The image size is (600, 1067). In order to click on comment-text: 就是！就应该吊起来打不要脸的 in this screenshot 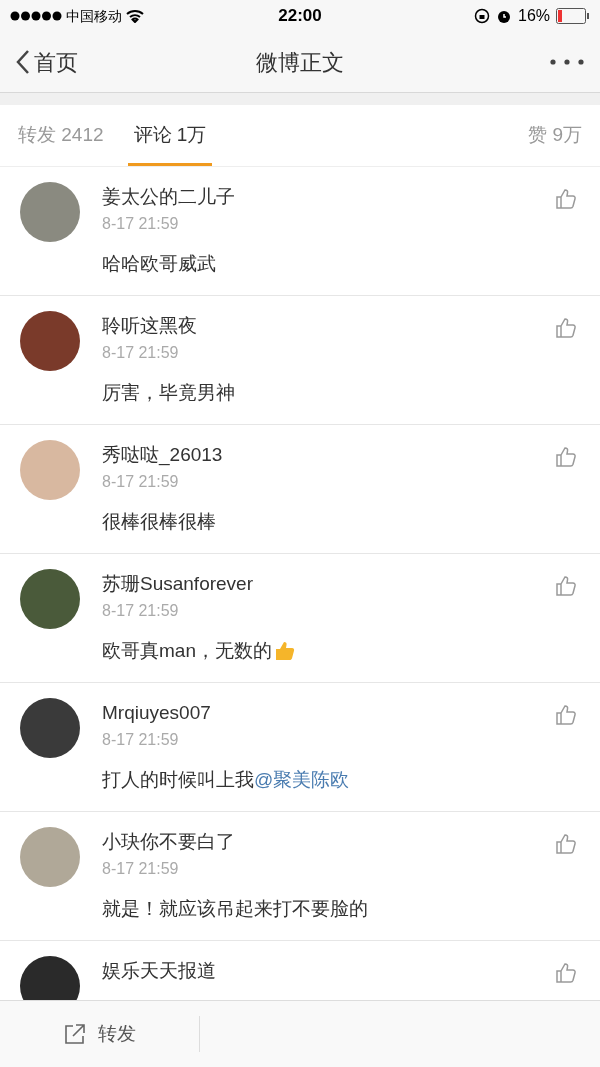, I will do `click(235, 909)`.